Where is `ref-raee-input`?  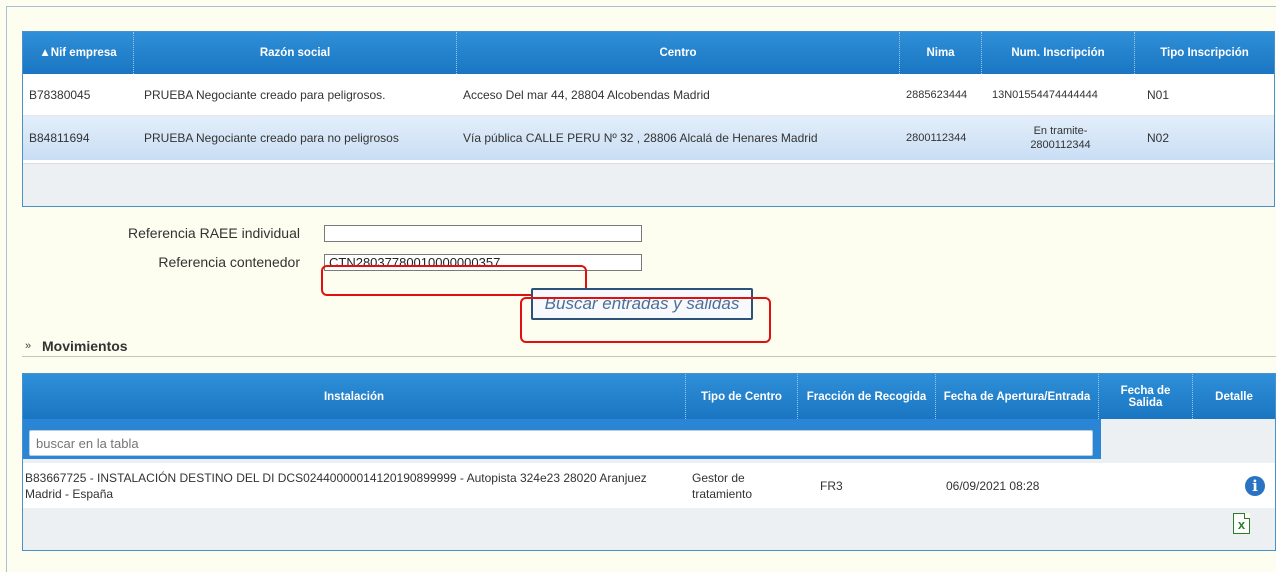 ref-raee-input is located at coordinates (483, 233).